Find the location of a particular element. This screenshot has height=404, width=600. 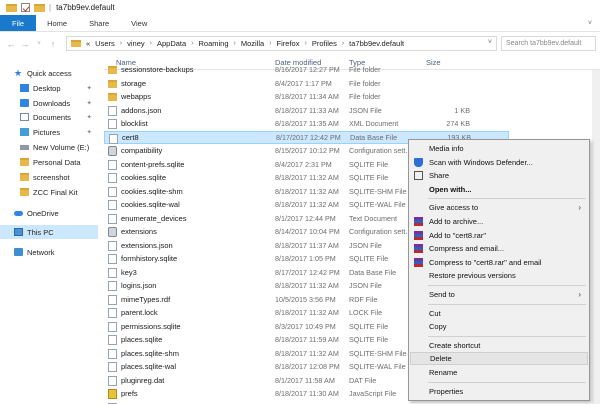

file-date: 8/18/2017 11:59 AM is located at coordinates (307, 340).